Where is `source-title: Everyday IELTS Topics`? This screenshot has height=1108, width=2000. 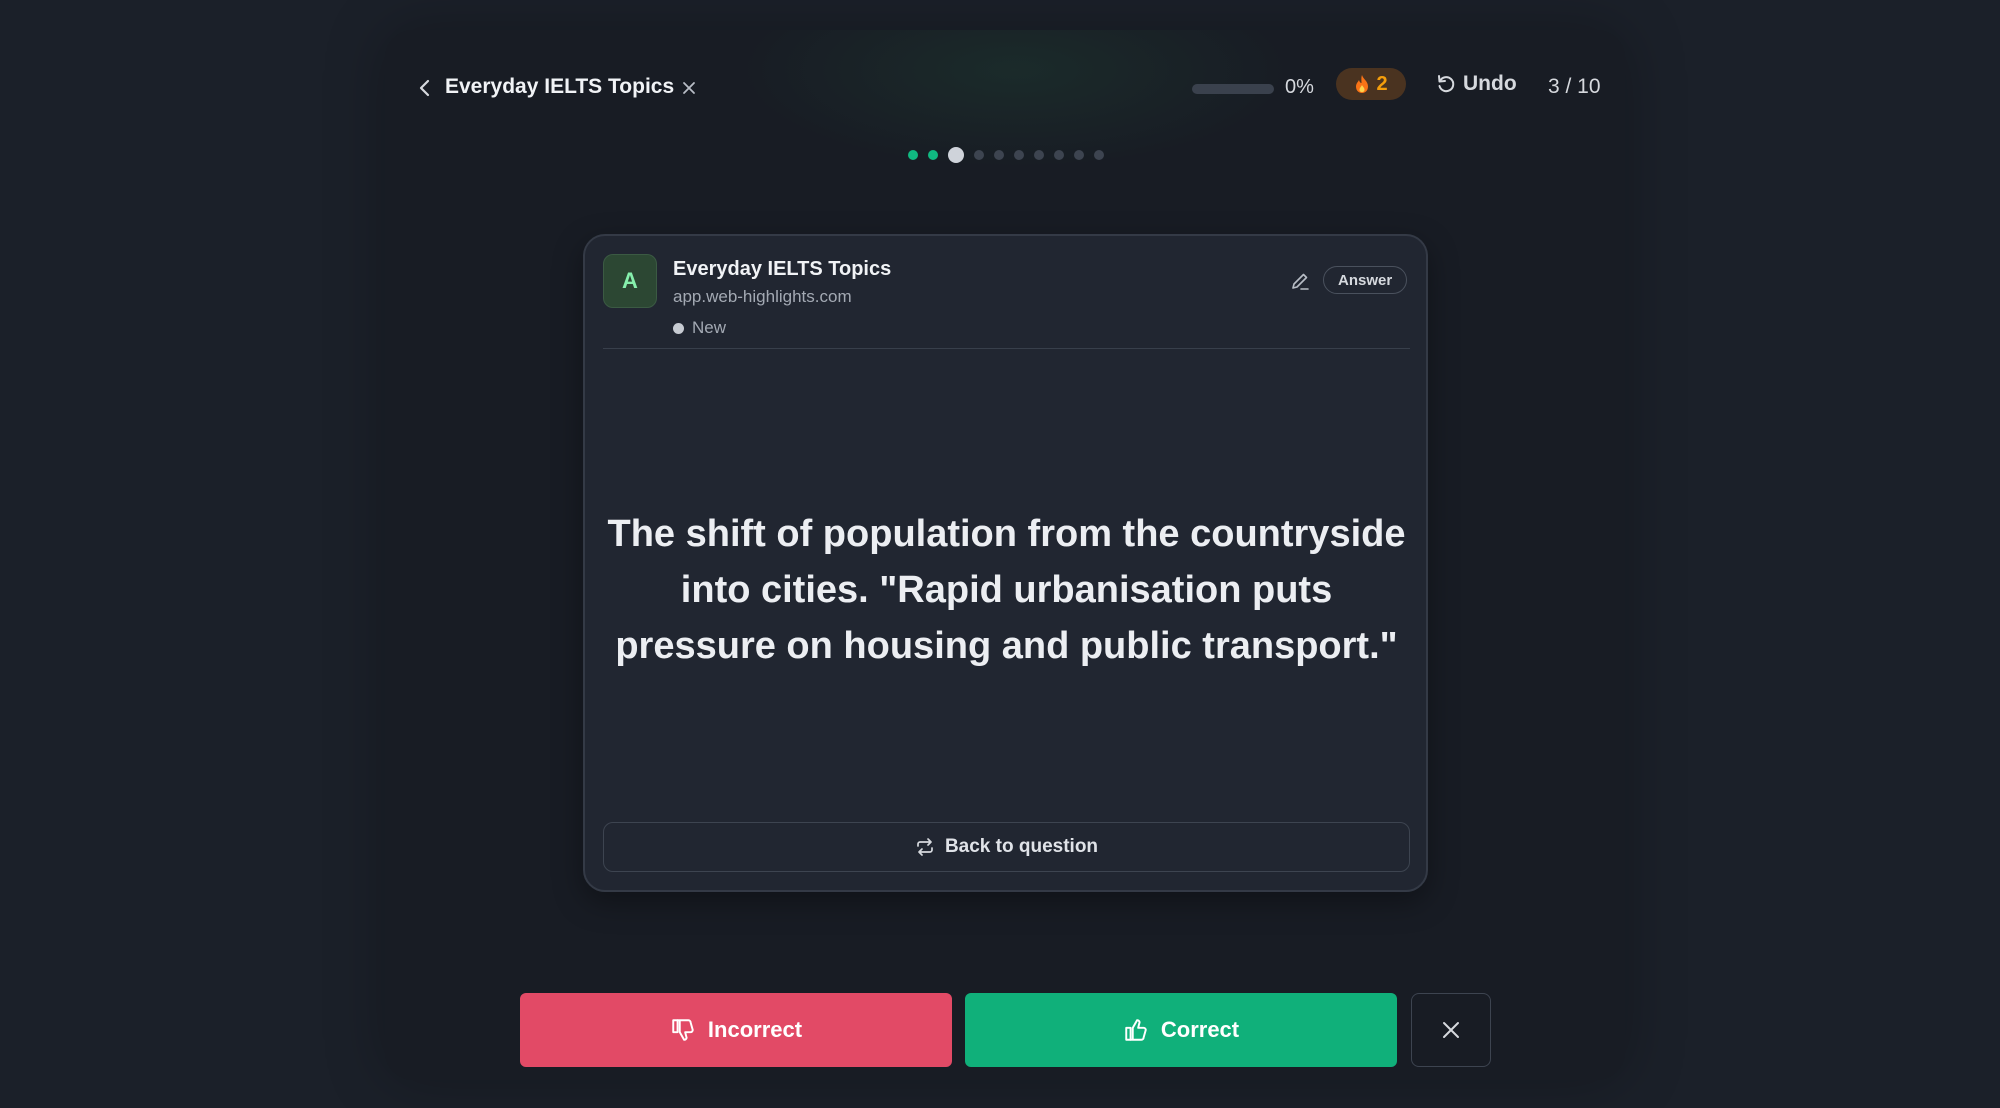 source-title: Everyday IELTS Topics is located at coordinates (782, 269).